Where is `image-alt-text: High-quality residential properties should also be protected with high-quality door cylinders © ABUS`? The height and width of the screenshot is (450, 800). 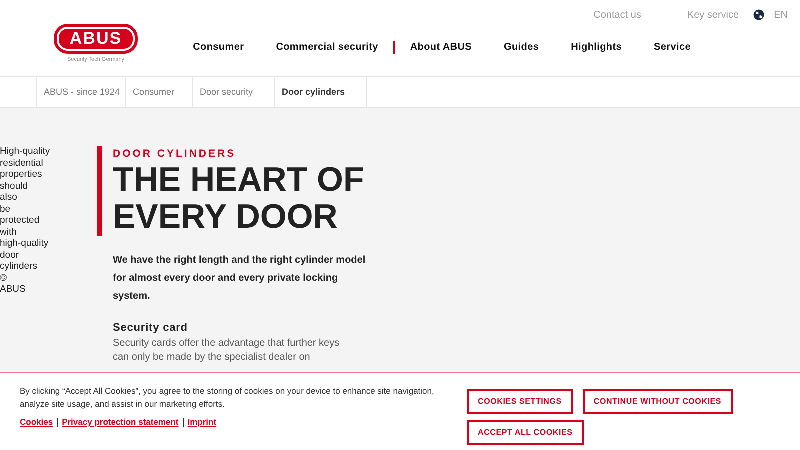
image-alt-text: High-quality residential properties should also be protected with high-quality door cylinders © ABUS is located at coordinates (26, 221).